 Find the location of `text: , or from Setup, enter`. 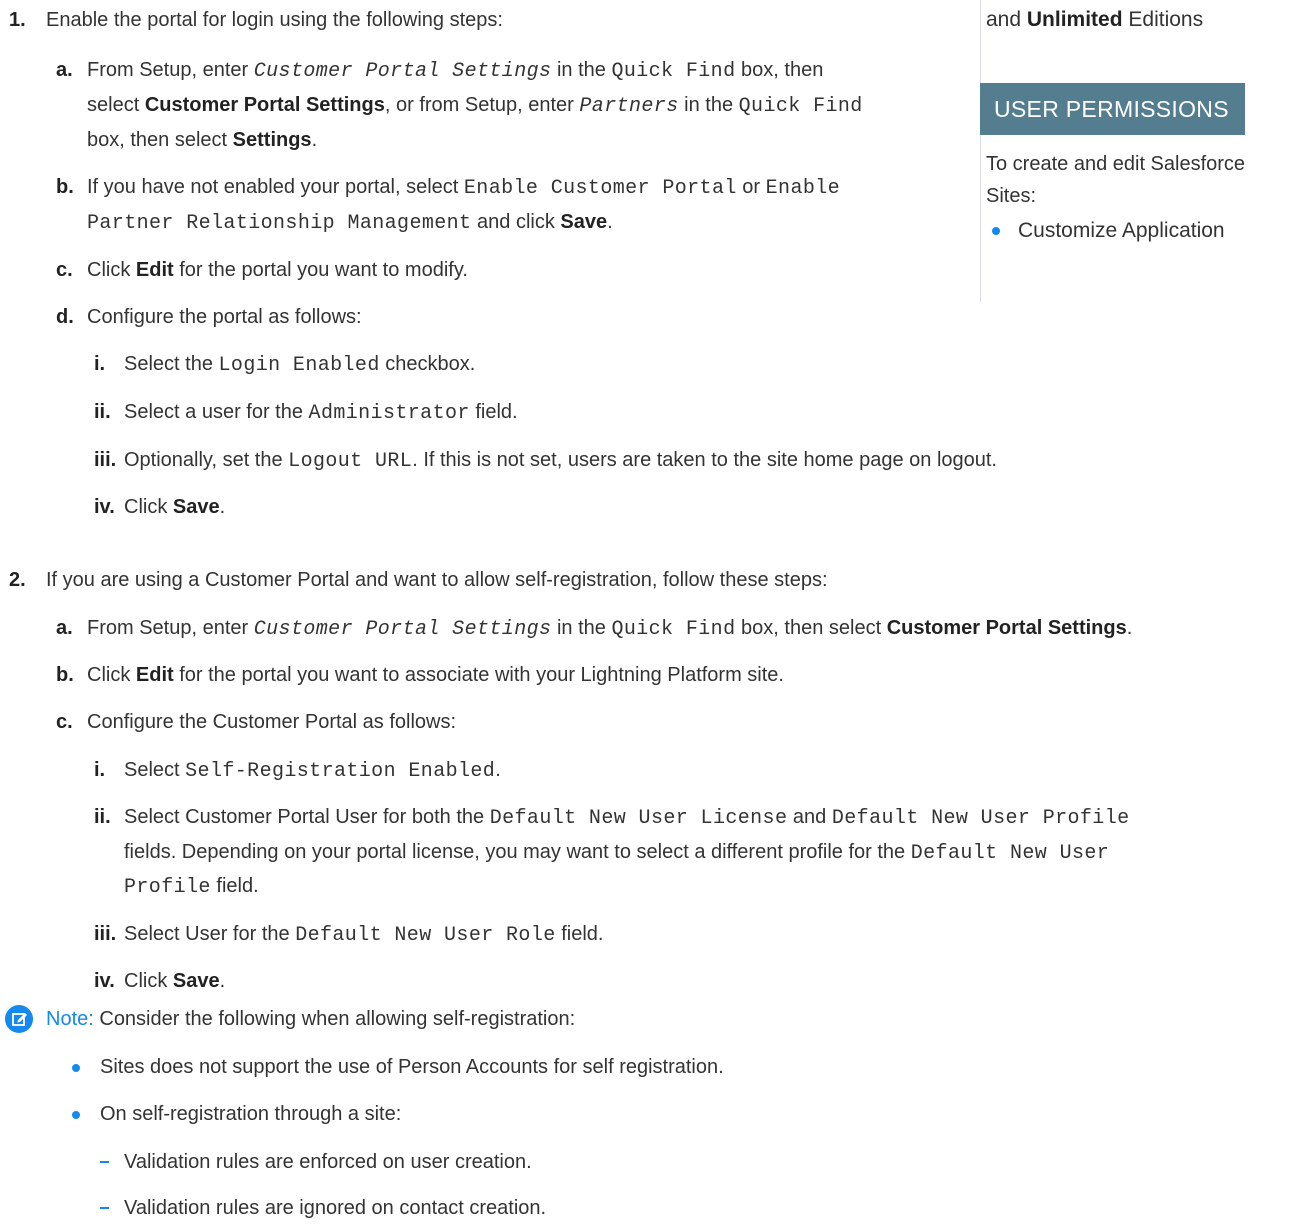

text: , or from Setup, enter is located at coordinates (482, 105).